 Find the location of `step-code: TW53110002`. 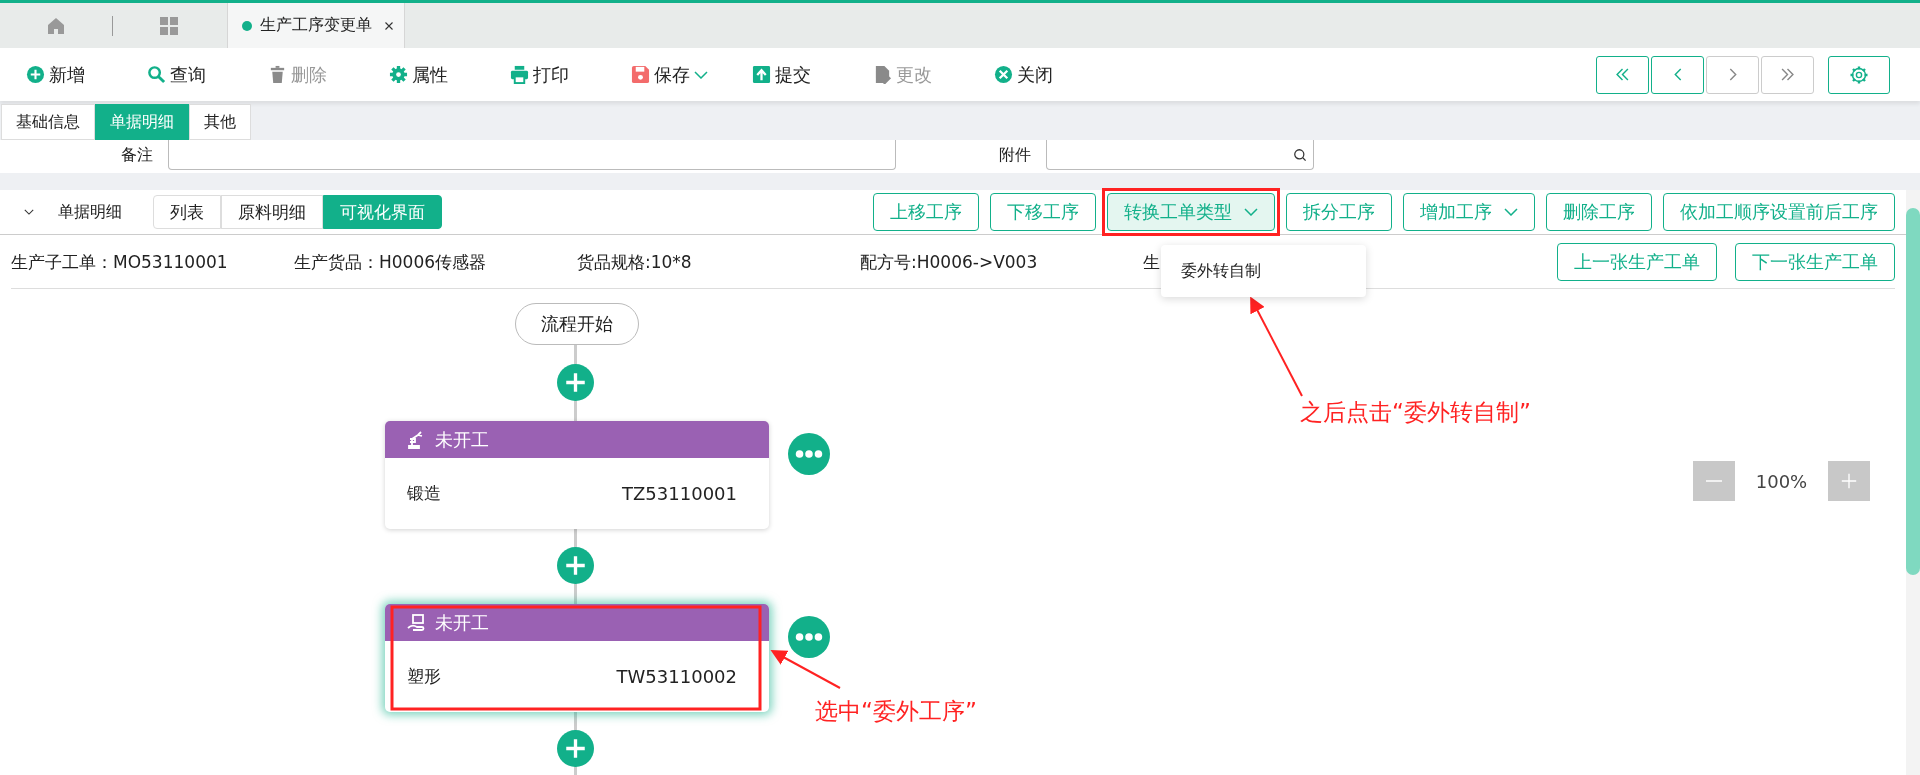

step-code: TW53110002 is located at coordinates (676, 676).